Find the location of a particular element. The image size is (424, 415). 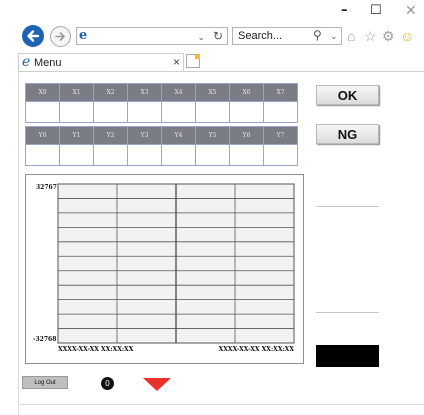

output-label: Y6 is located at coordinates (246, 135).